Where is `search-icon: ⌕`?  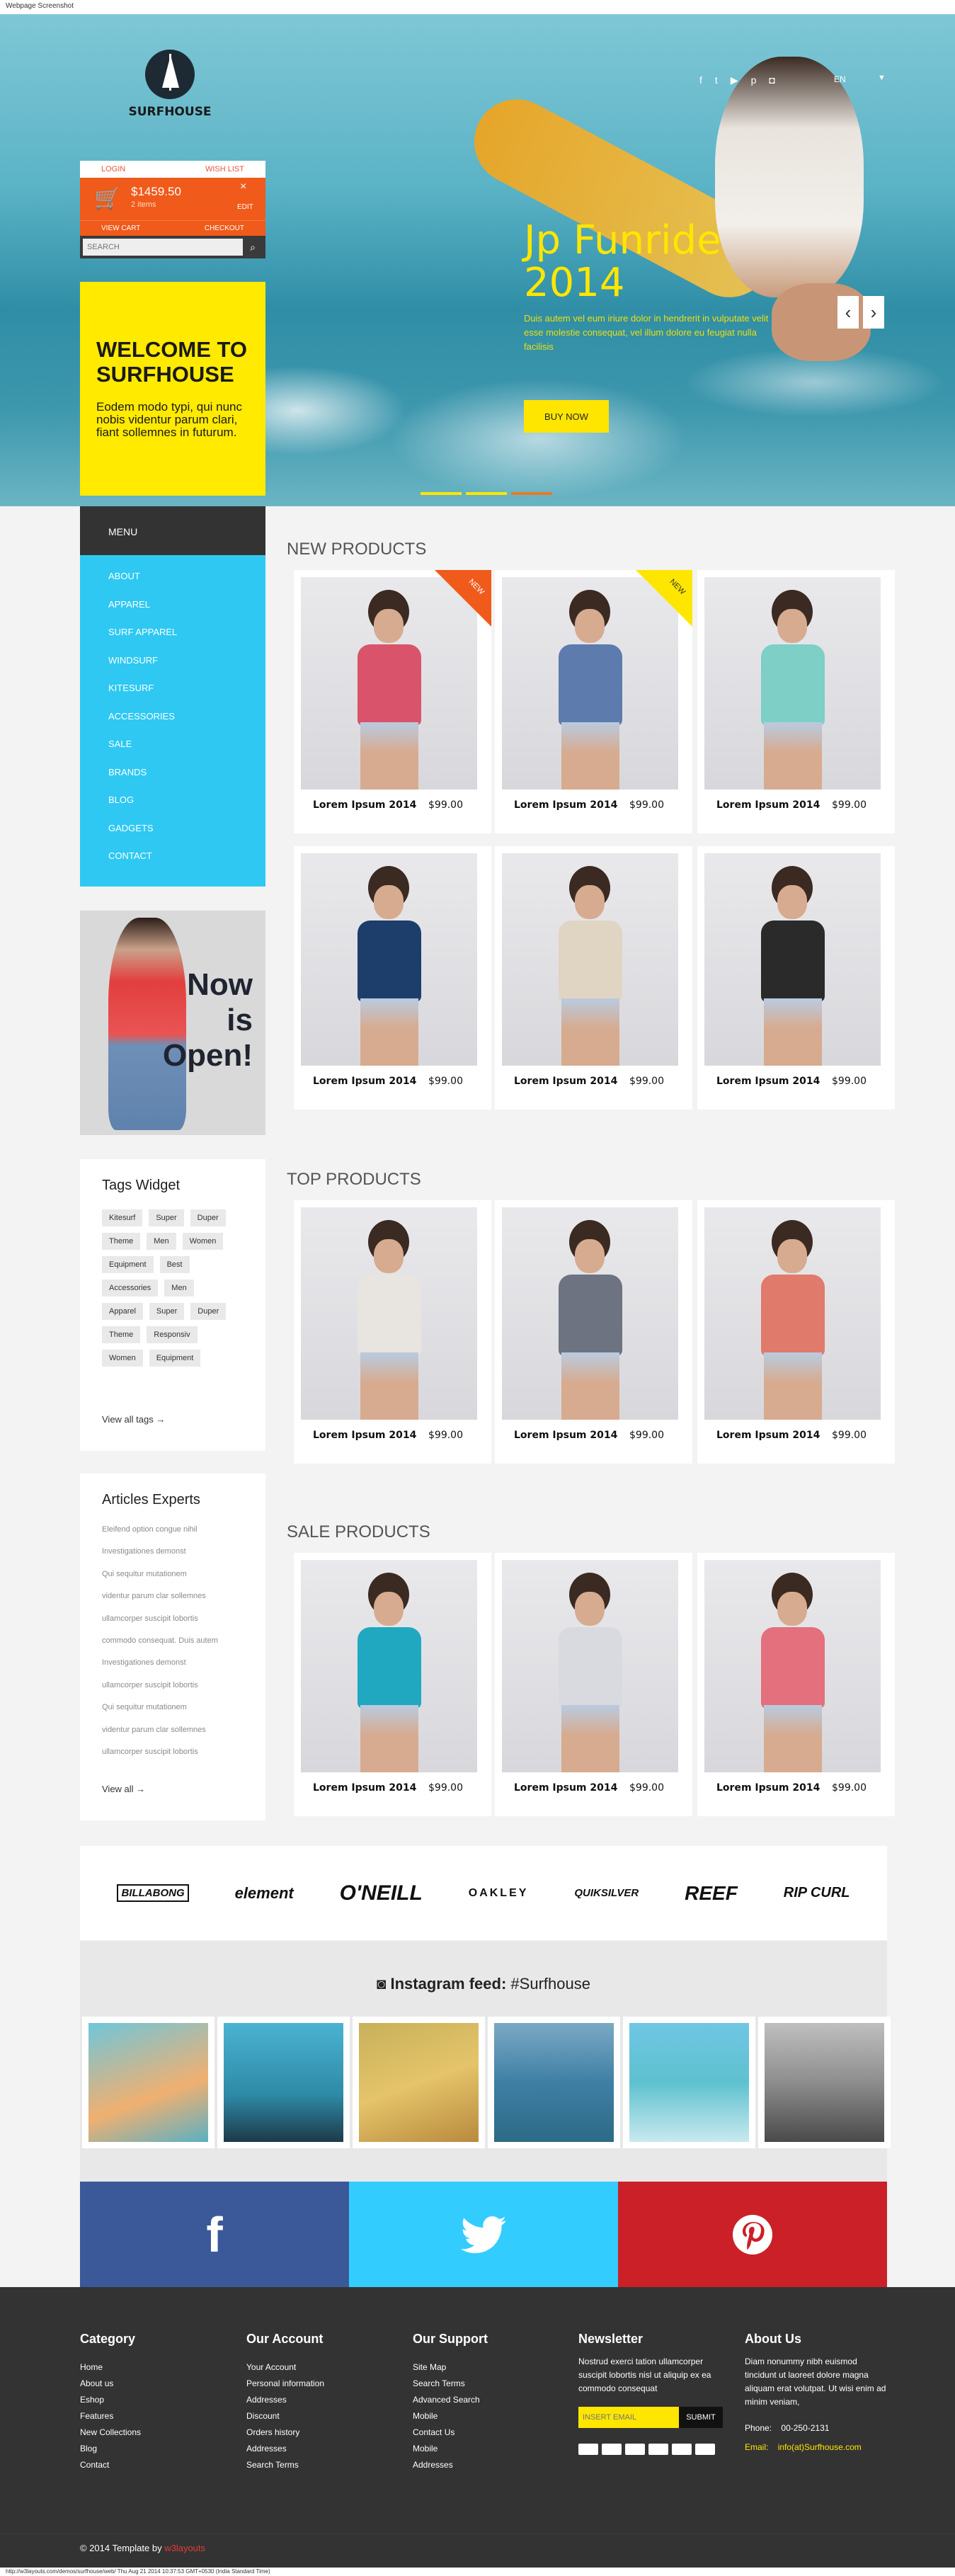
search-icon: ⌕ is located at coordinates (253, 247).